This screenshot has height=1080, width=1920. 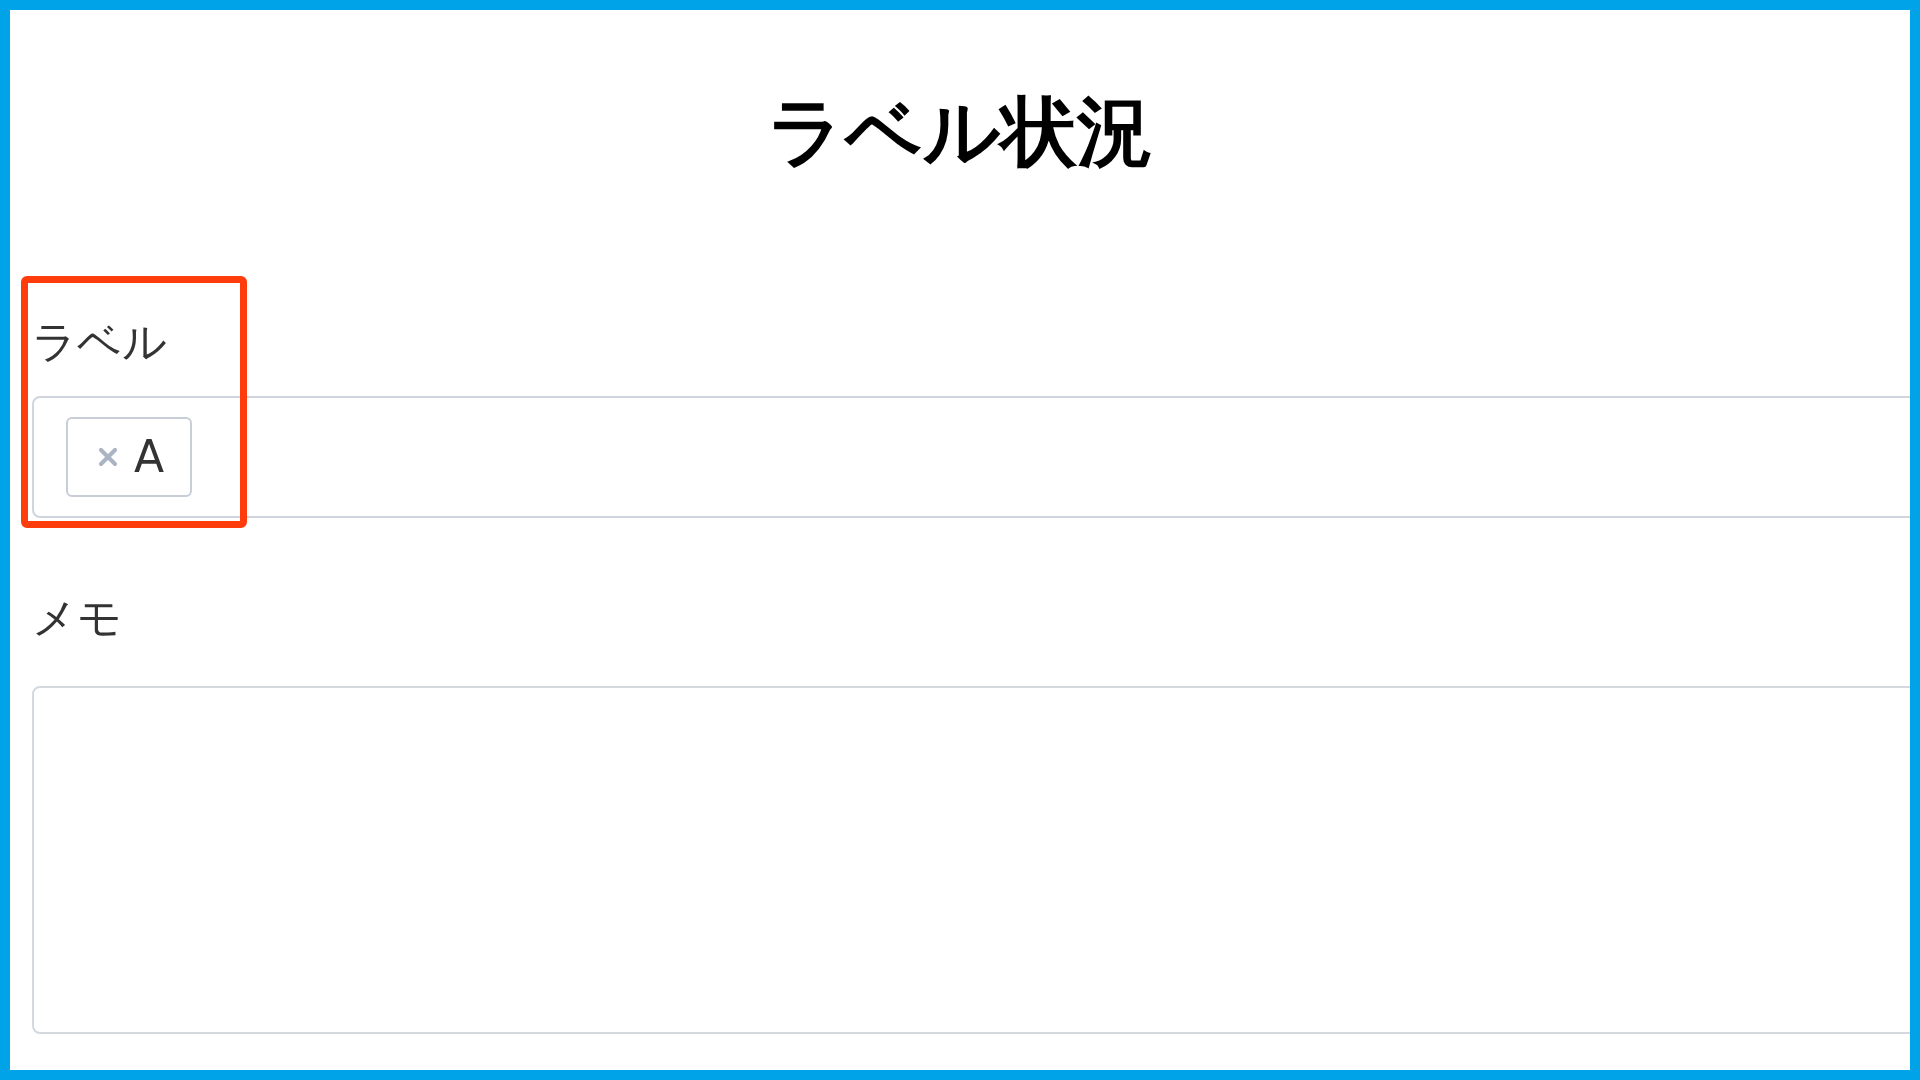 I want to click on tag-input-field: A, so click(x=971, y=457).